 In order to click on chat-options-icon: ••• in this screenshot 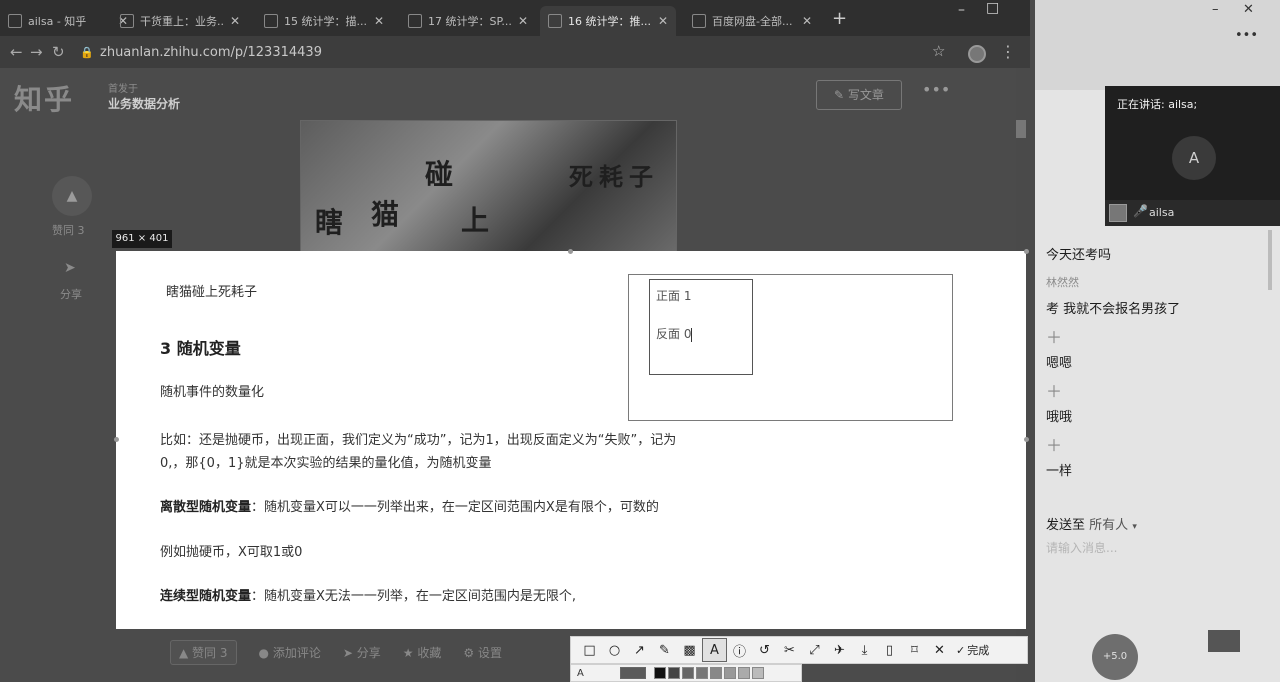, I will do `click(1246, 35)`.